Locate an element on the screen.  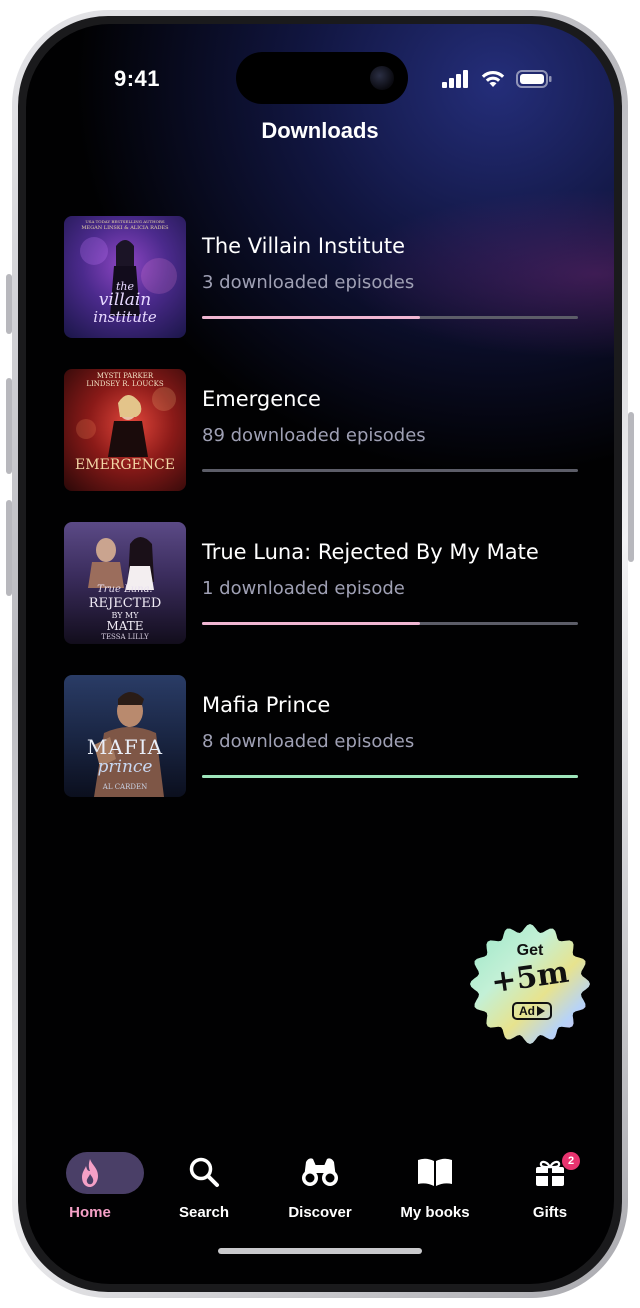
battery-icon is located at coordinates (534, 79).